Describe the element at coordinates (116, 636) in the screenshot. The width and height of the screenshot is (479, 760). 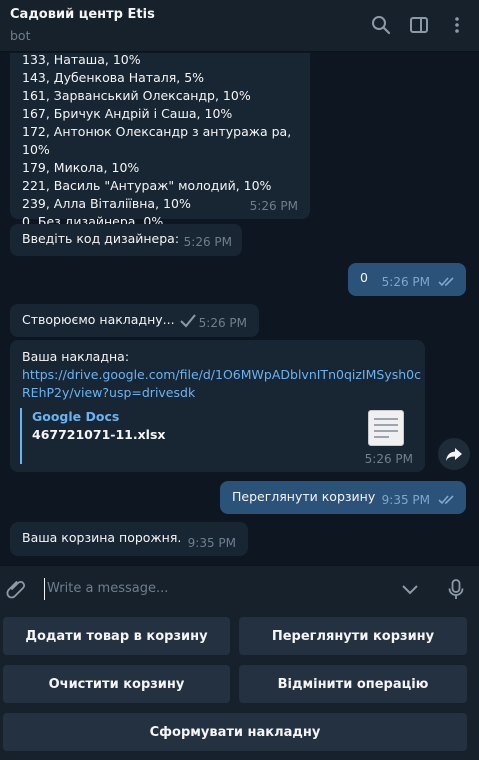
I see `add-to-cart-button: Додати товар в корзину` at that location.